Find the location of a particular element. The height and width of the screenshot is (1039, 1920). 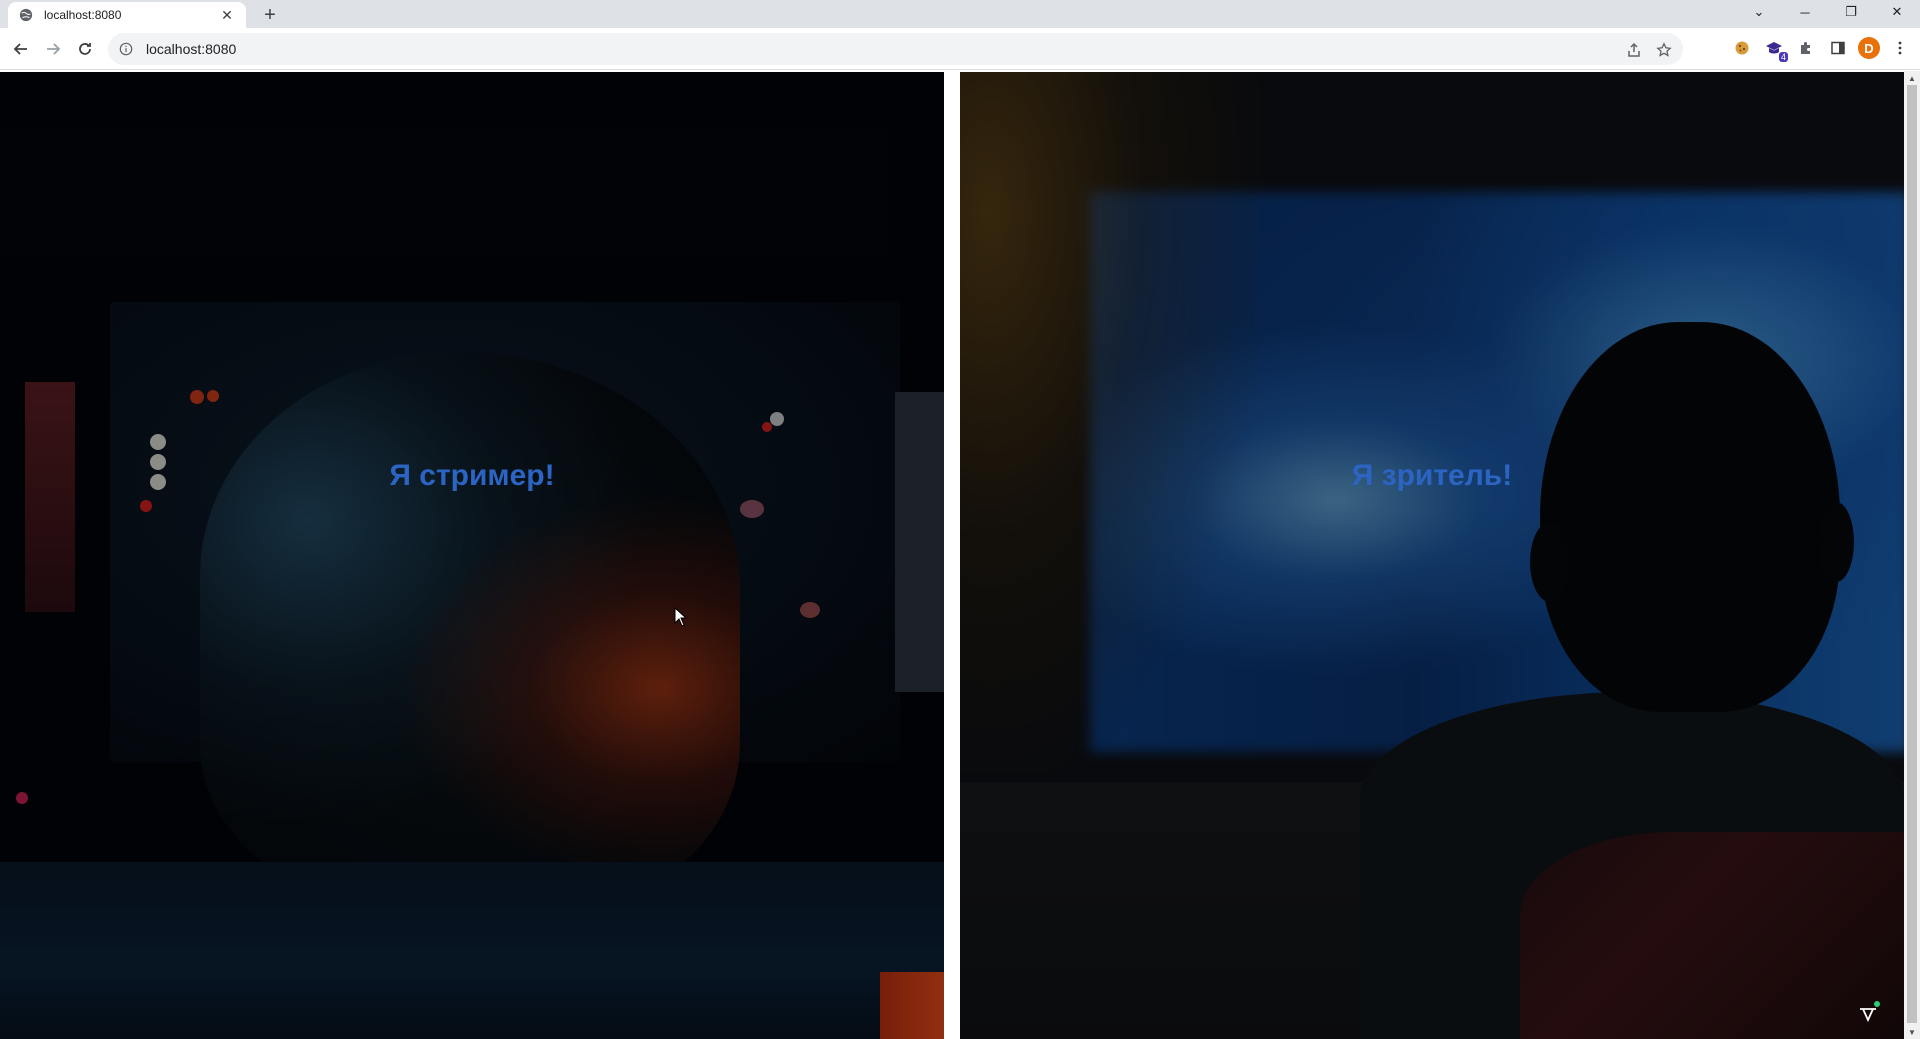

arrow-right-icon is located at coordinates (54, 49).